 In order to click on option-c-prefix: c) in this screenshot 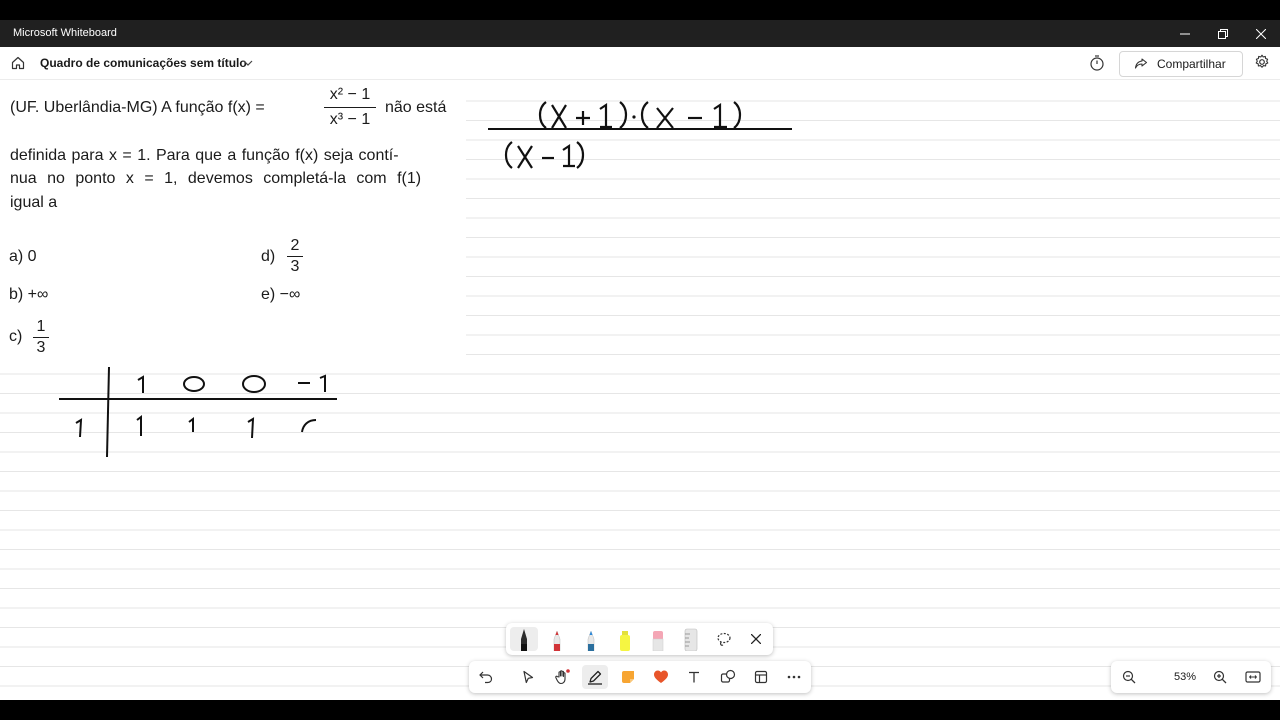, I will do `click(16, 336)`.